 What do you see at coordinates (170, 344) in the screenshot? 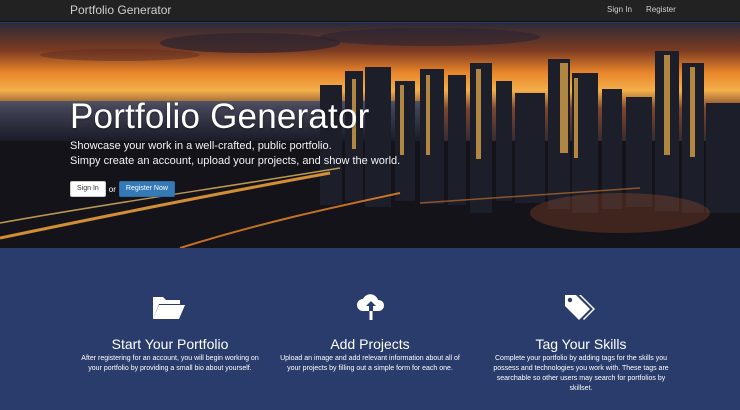
I see `feature-title: Start Your Portfolio` at bounding box center [170, 344].